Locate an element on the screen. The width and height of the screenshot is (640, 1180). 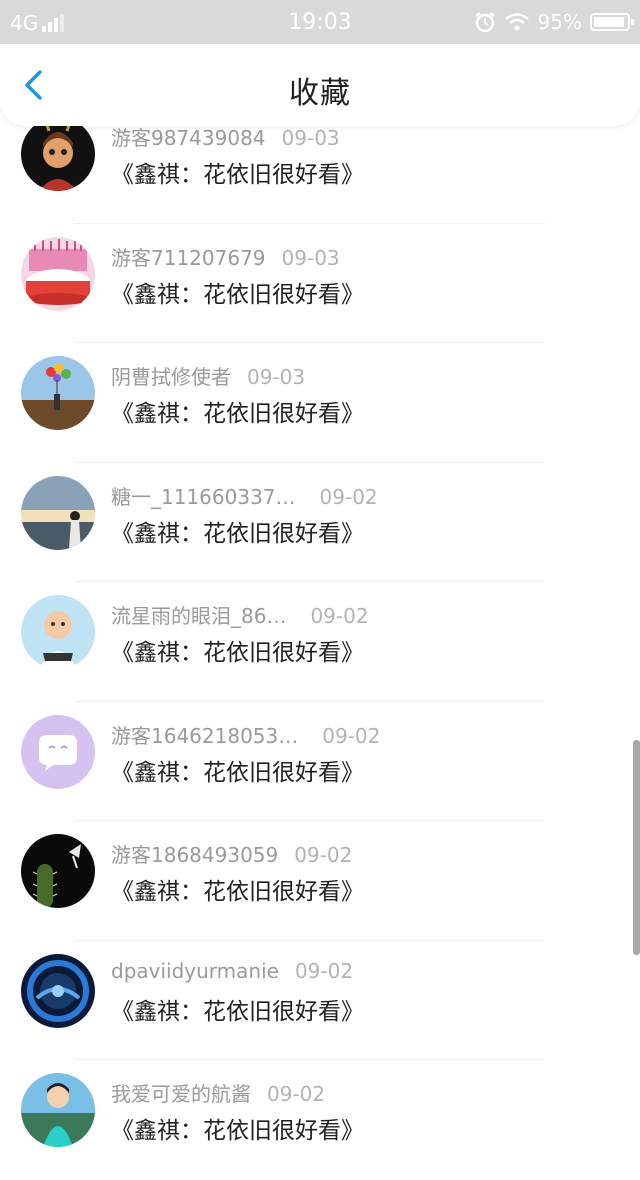
list-item: 糖一_111660337… 09-02 《鑫祺：花依旧很好看》 is located at coordinates (320, 522).